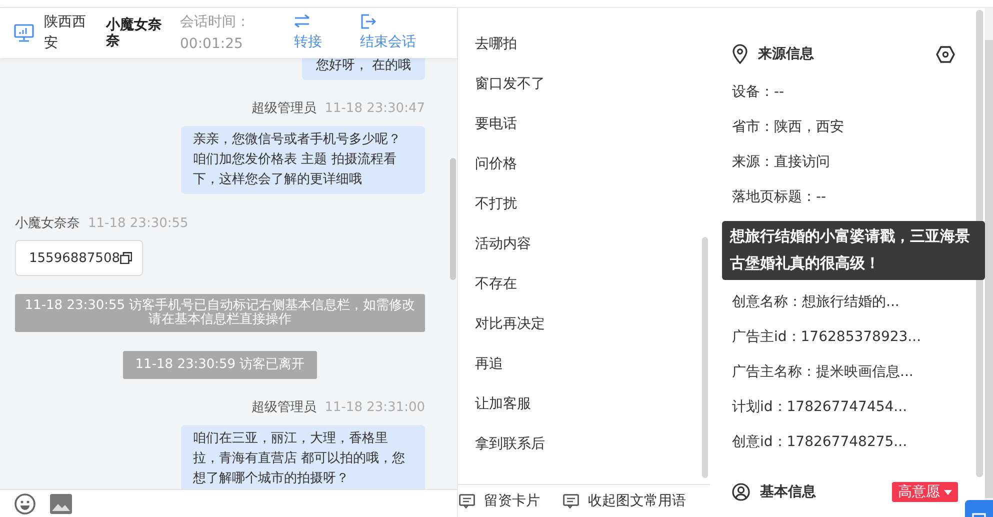 This screenshot has height=517, width=993. What do you see at coordinates (47, 224) in the screenshot?
I see `sender-name: 小魔女奈奈` at bounding box center [47, 224].